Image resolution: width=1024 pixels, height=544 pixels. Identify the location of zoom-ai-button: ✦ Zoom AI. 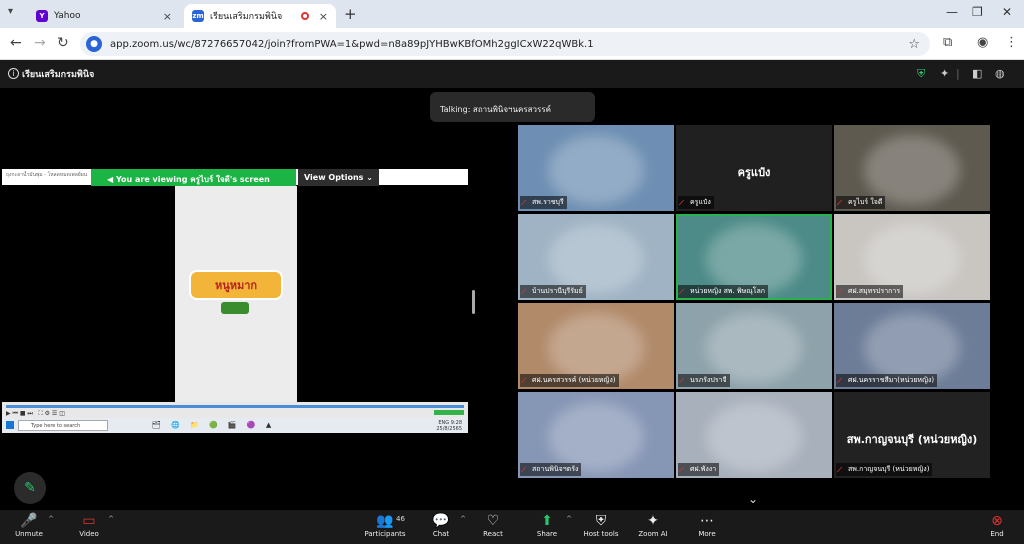
(653, 525).